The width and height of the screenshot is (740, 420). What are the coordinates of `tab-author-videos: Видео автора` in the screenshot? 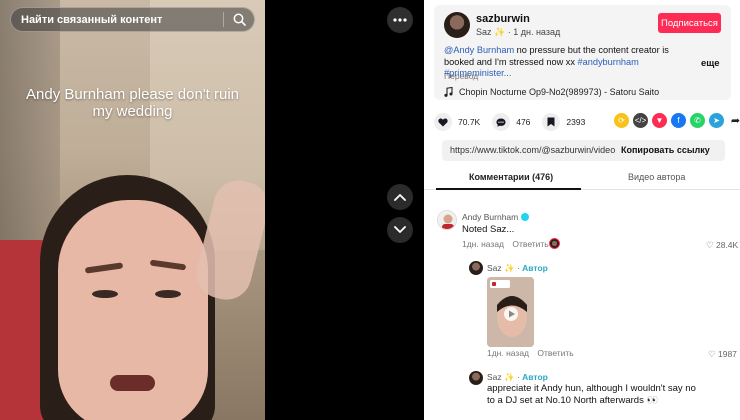 It's located at (656, 177).